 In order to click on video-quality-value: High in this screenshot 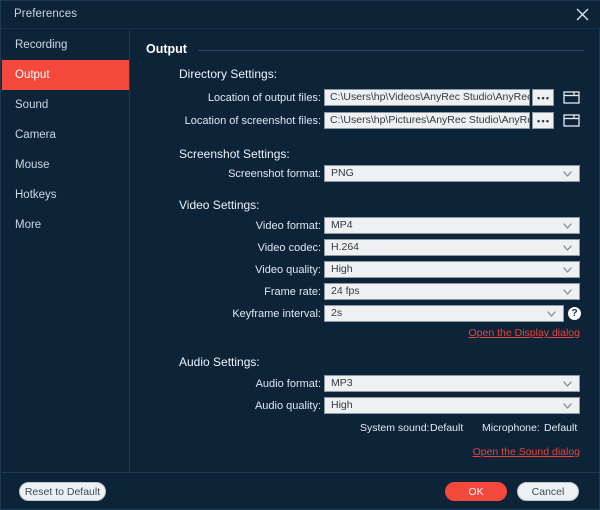, I will do `click(342, 269)`.